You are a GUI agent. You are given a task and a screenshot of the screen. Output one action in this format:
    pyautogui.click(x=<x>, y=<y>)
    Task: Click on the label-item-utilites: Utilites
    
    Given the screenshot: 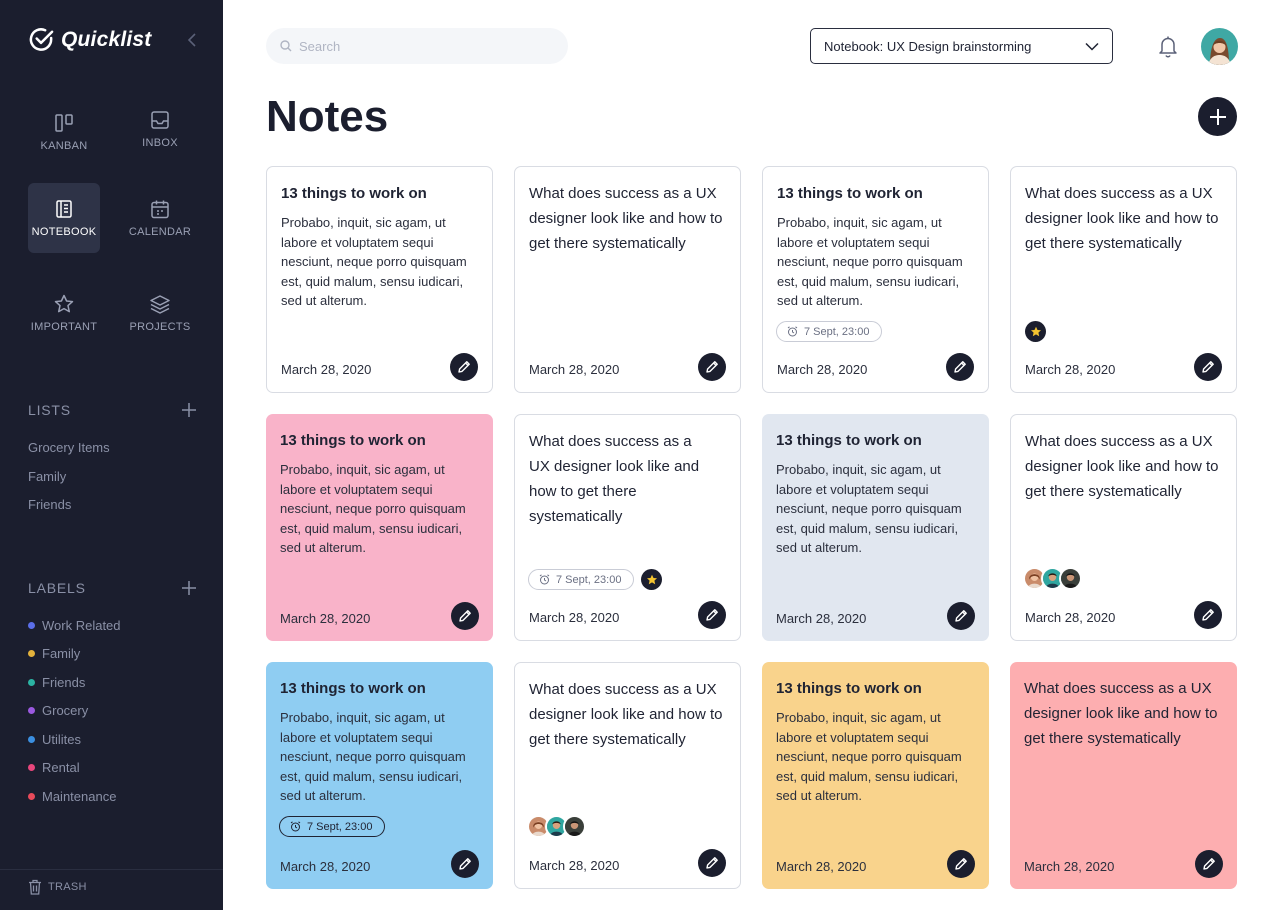 What is the action you would take?
    pyautogui.click(x=54, y=739)
    